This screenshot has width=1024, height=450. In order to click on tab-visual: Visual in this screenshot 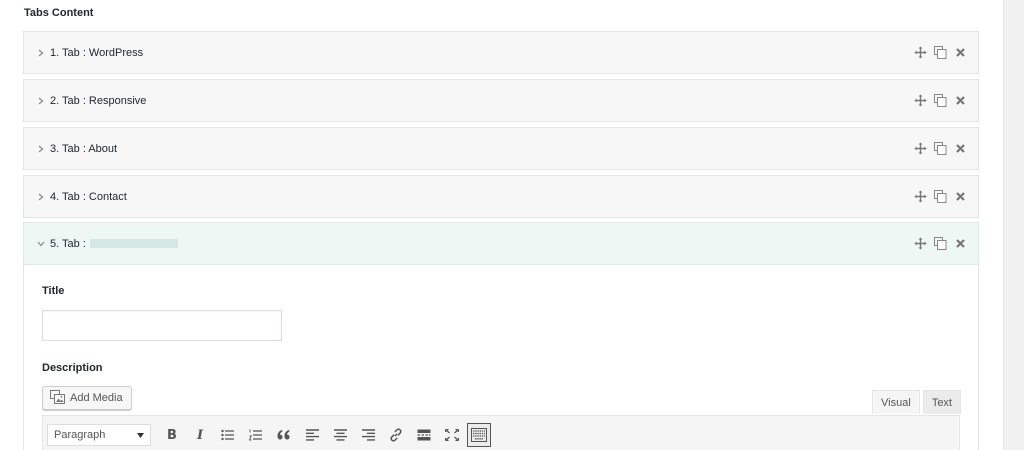, I will do `click(896, 402)`.